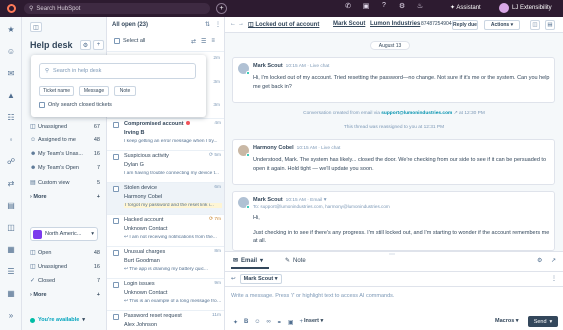  What do you see at coordinates (384, 6) in the screenshot?
I see `help-icon: ?` at bounding box center [384, 6].